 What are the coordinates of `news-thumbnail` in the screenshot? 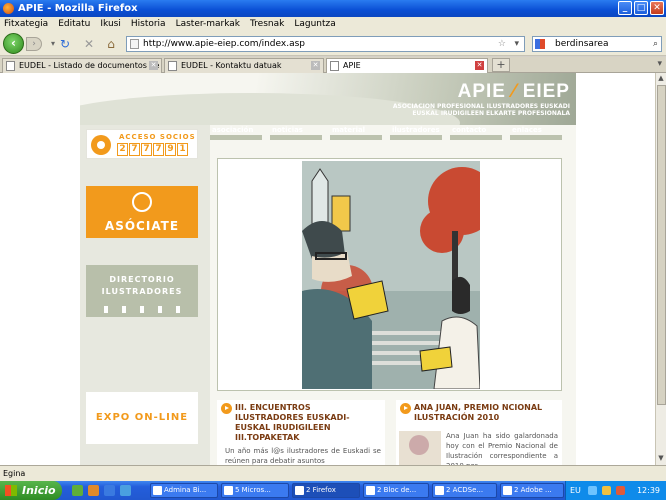 It's located at (420, 448).